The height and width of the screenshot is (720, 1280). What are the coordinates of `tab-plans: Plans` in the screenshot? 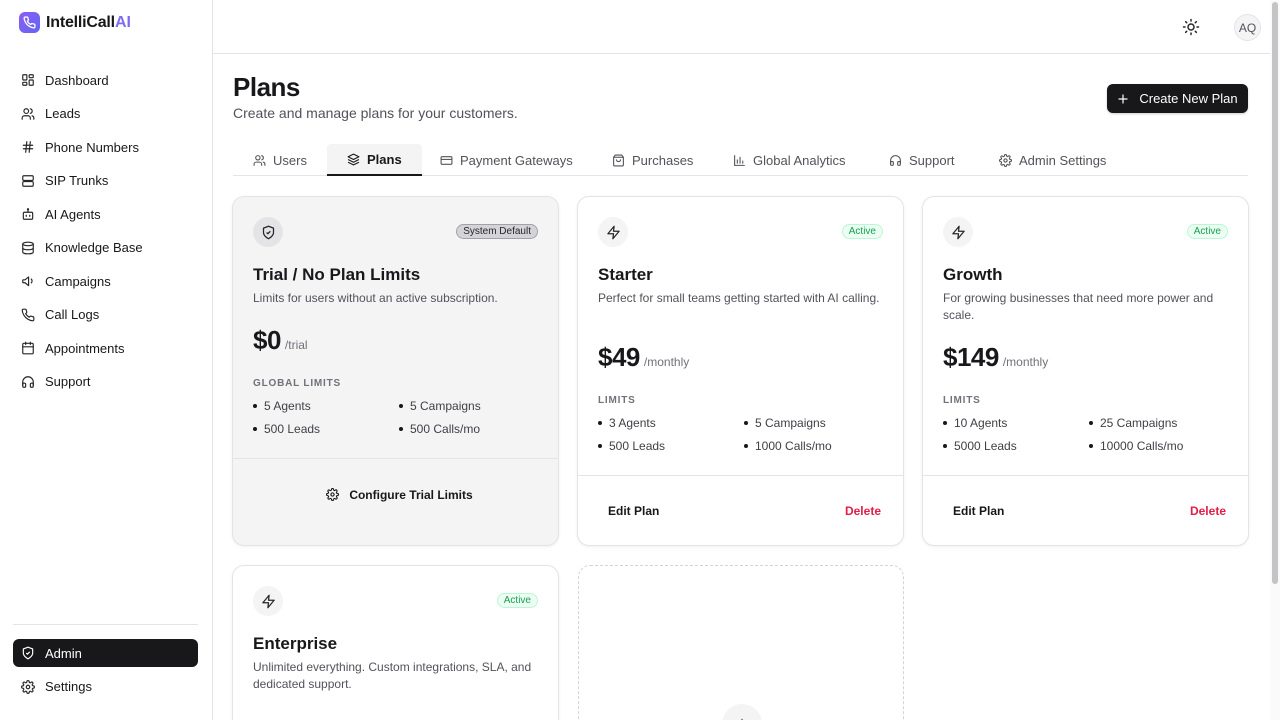 It's located at (374, 160).